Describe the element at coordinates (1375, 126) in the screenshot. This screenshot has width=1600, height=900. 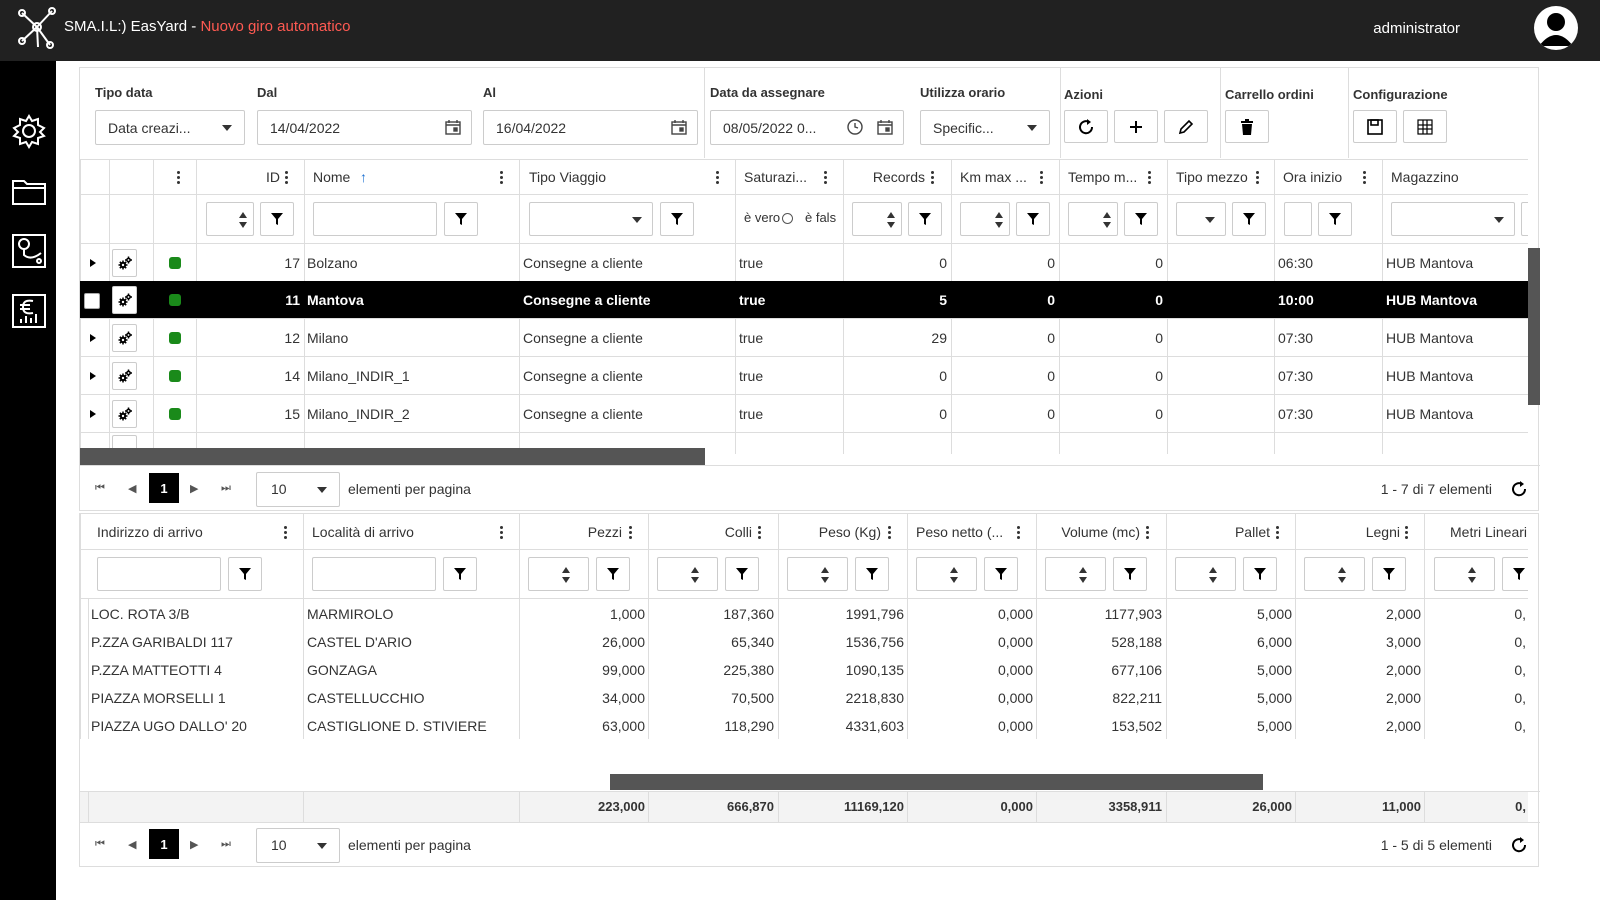
I see `save-config-button` at that location.